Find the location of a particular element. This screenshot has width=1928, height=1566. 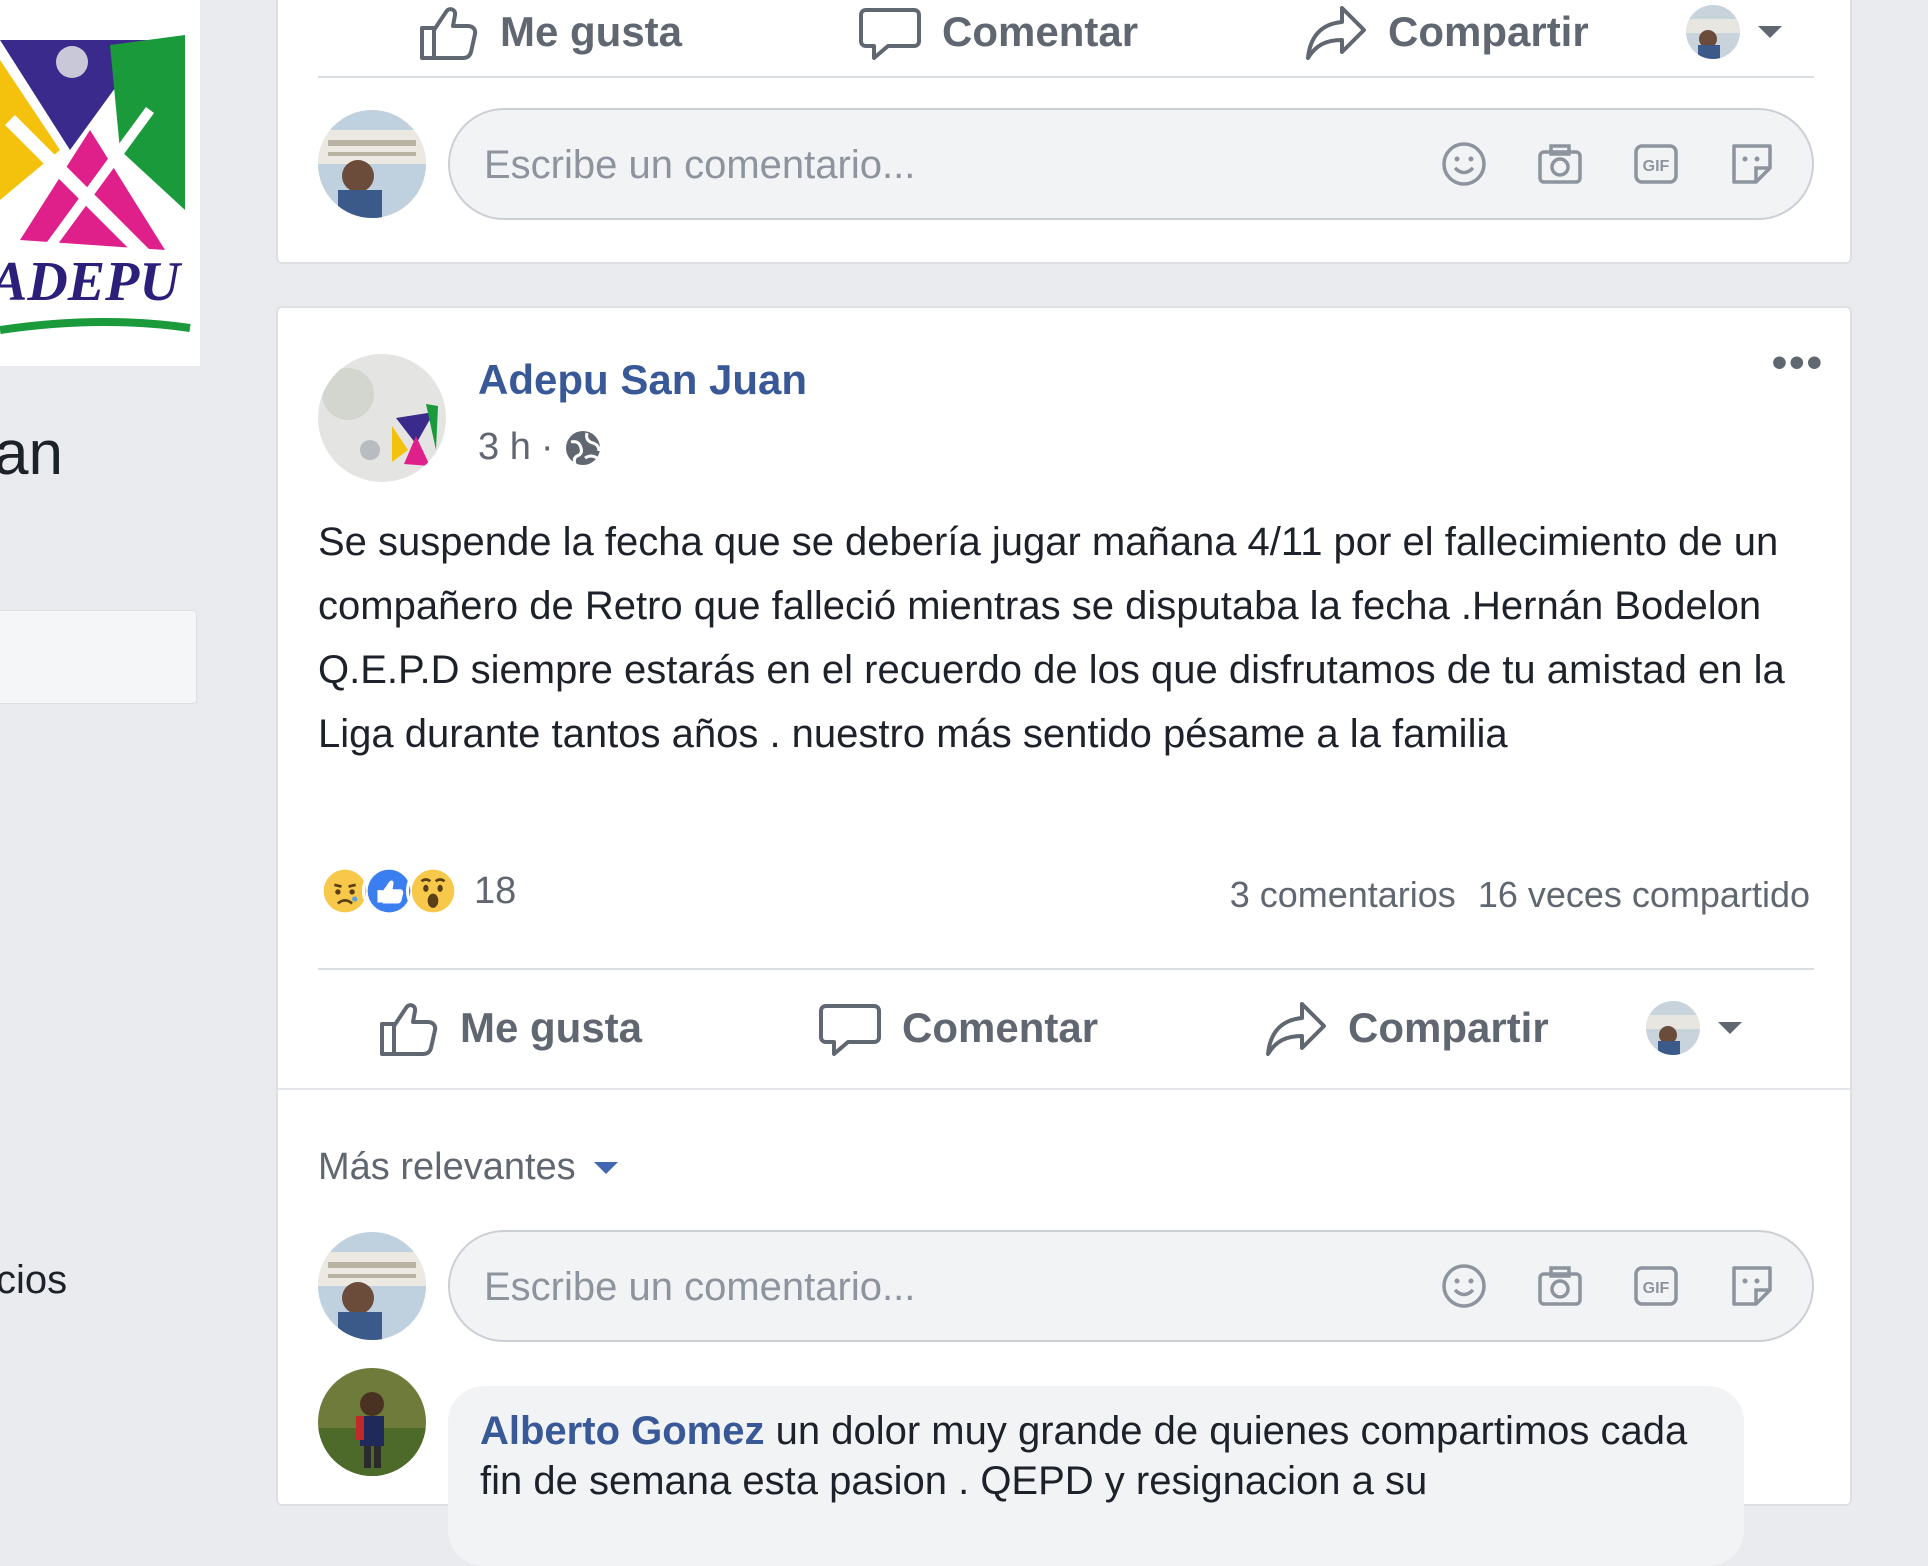

previous-post-card: Me gusta Comentar Compartir GIF is located at coordinates (1064, 132).